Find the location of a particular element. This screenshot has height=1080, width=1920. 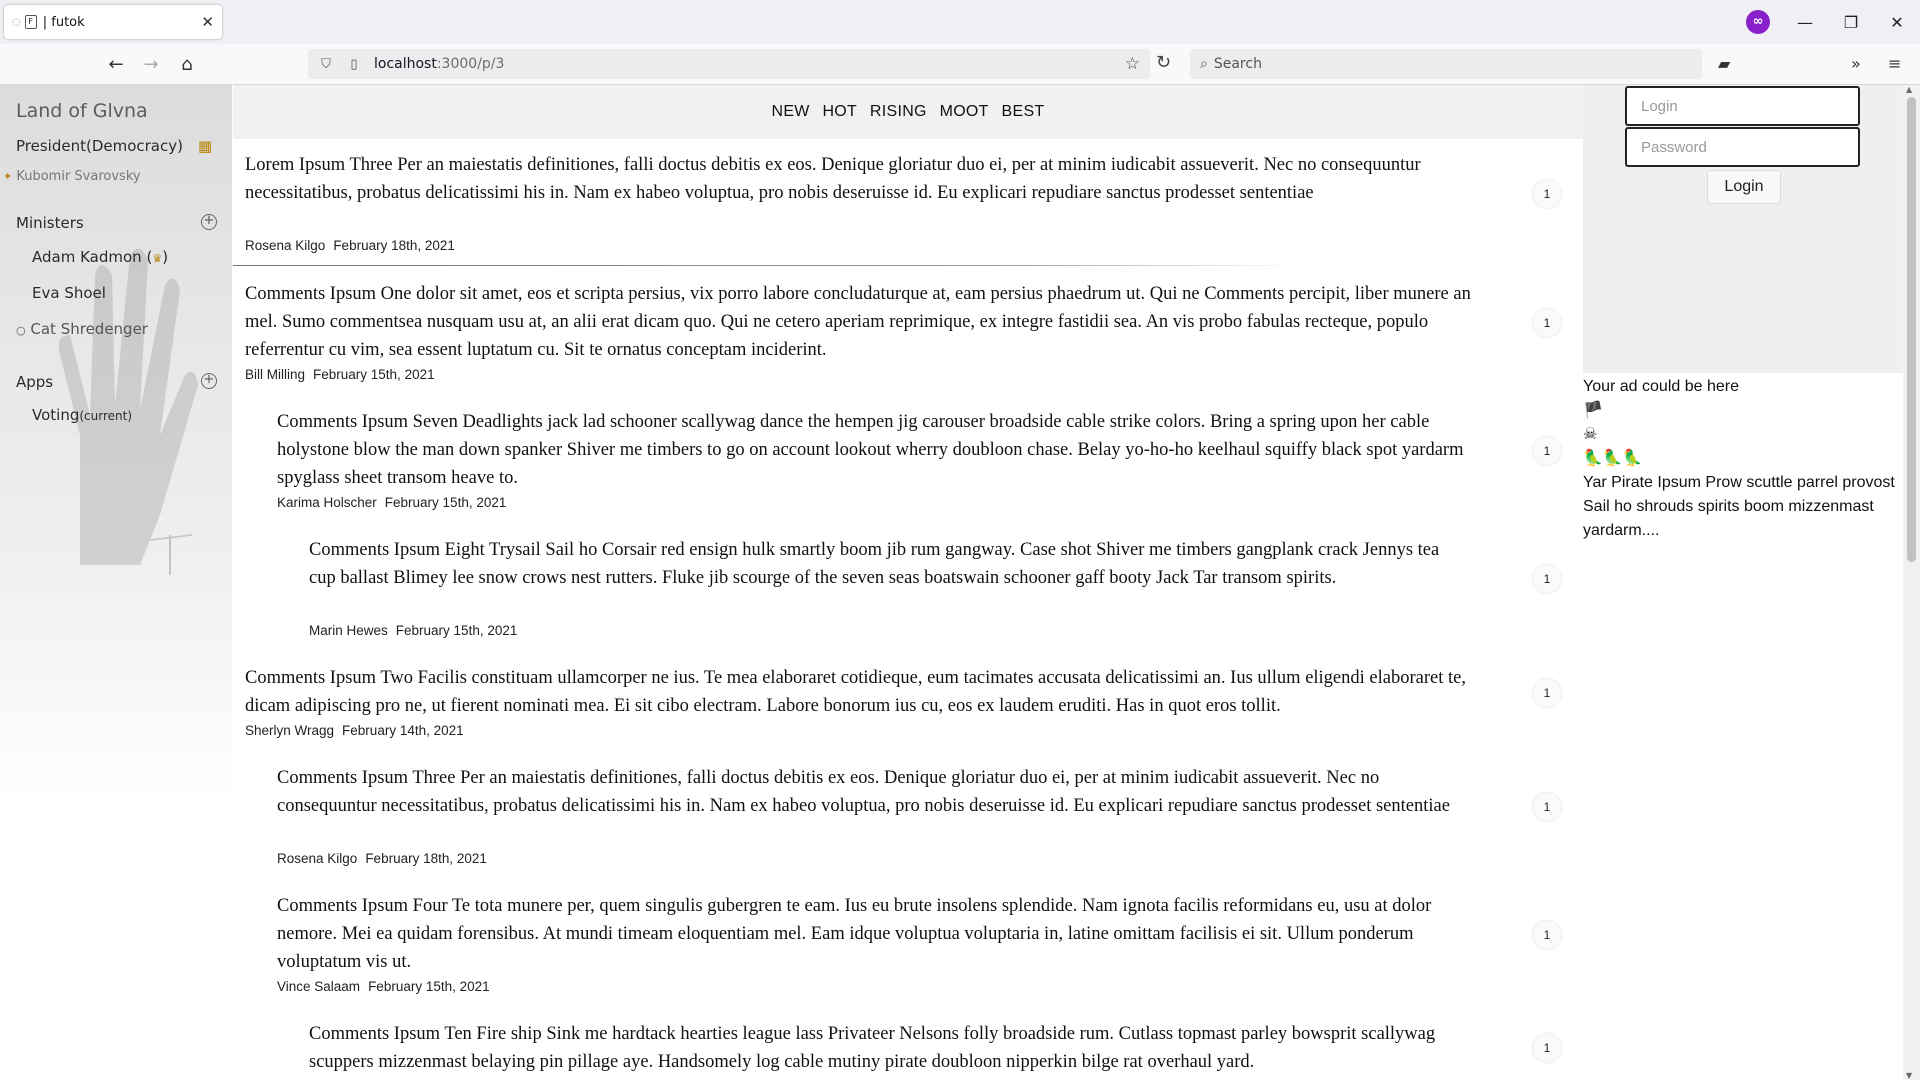

comment-author: Rosena Kilgo is located at coordinates (317, 858).